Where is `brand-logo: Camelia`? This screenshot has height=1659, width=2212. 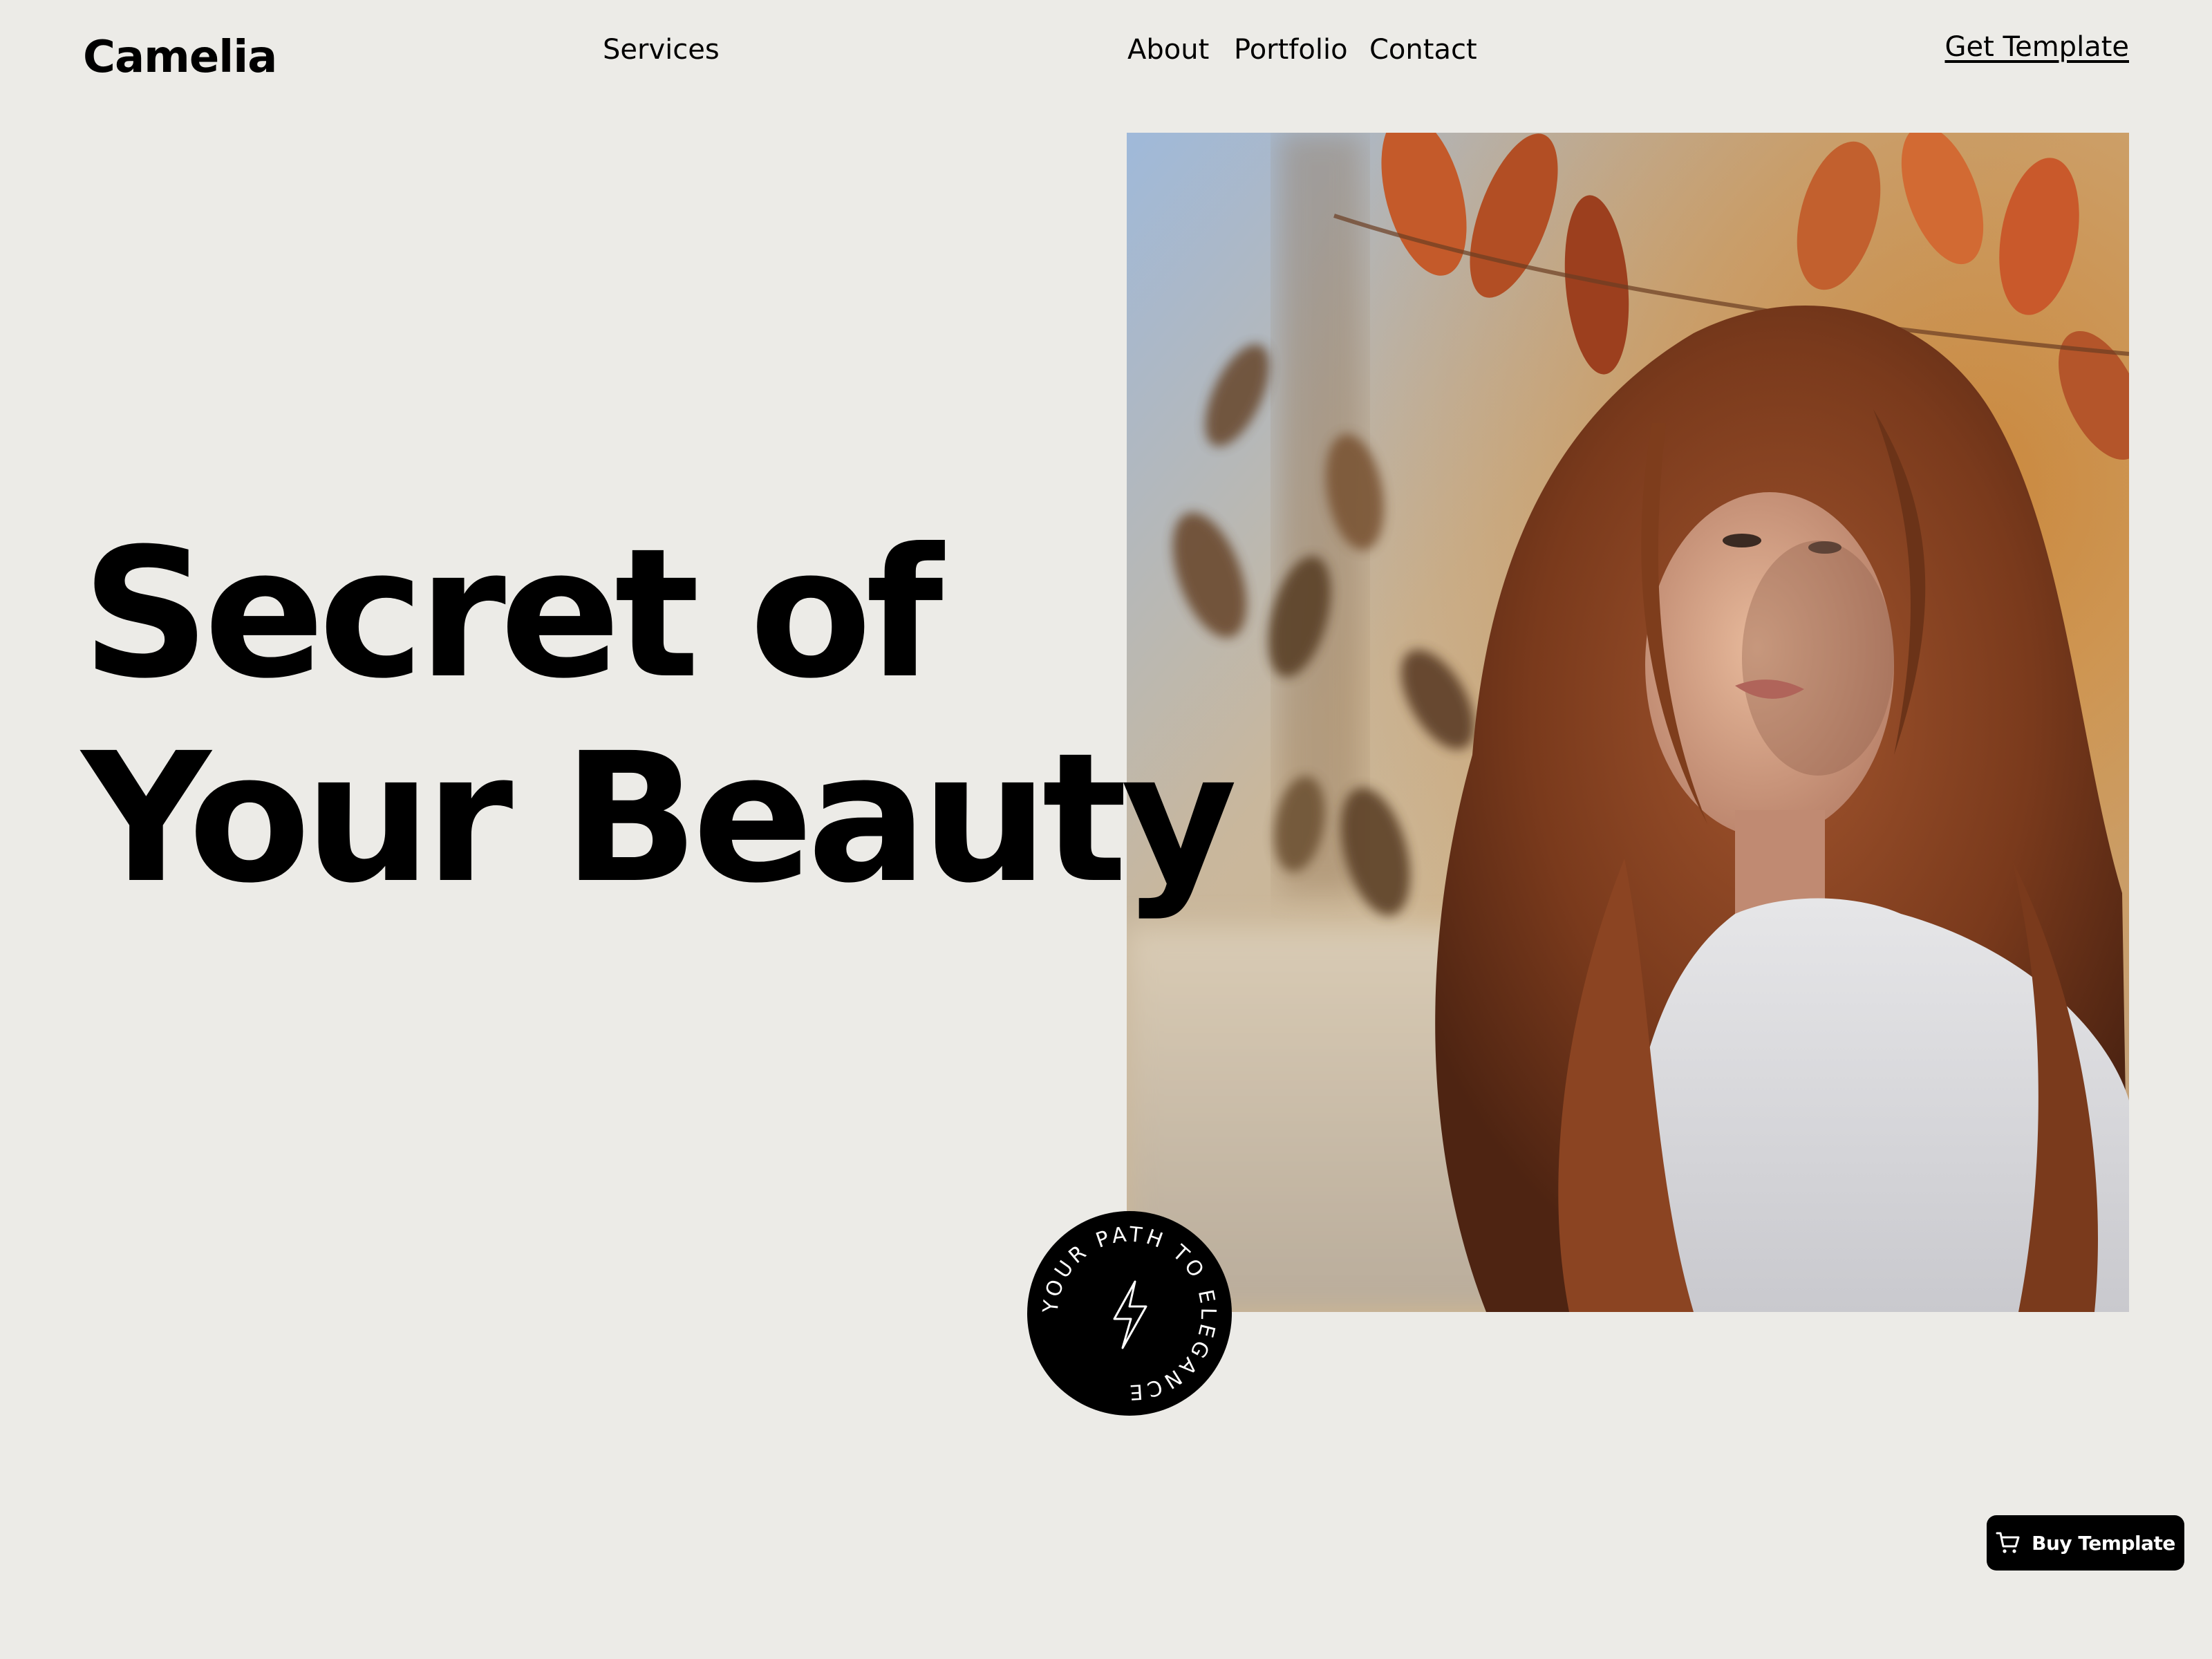 brand-logo: Camelia is located at coordinates (180, 57).